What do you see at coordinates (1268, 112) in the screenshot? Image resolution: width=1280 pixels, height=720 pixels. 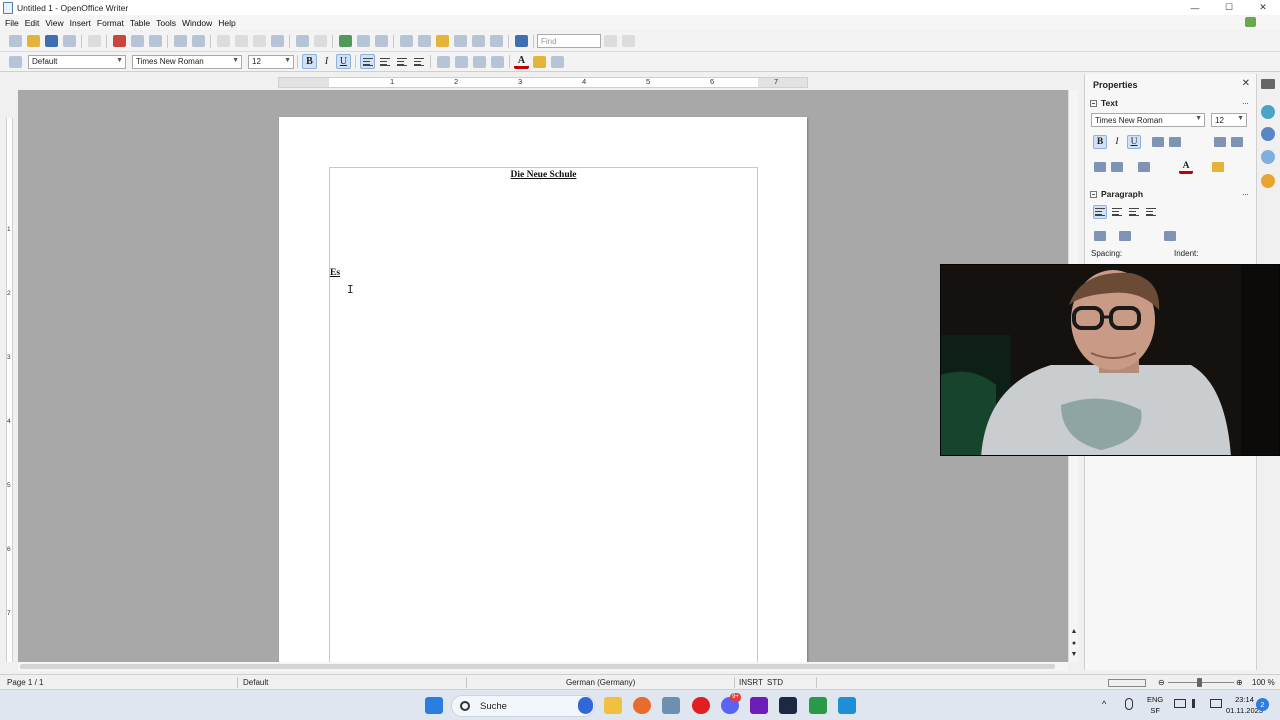 I see `properties-deck-icon` at bounding box center [1268, 112].